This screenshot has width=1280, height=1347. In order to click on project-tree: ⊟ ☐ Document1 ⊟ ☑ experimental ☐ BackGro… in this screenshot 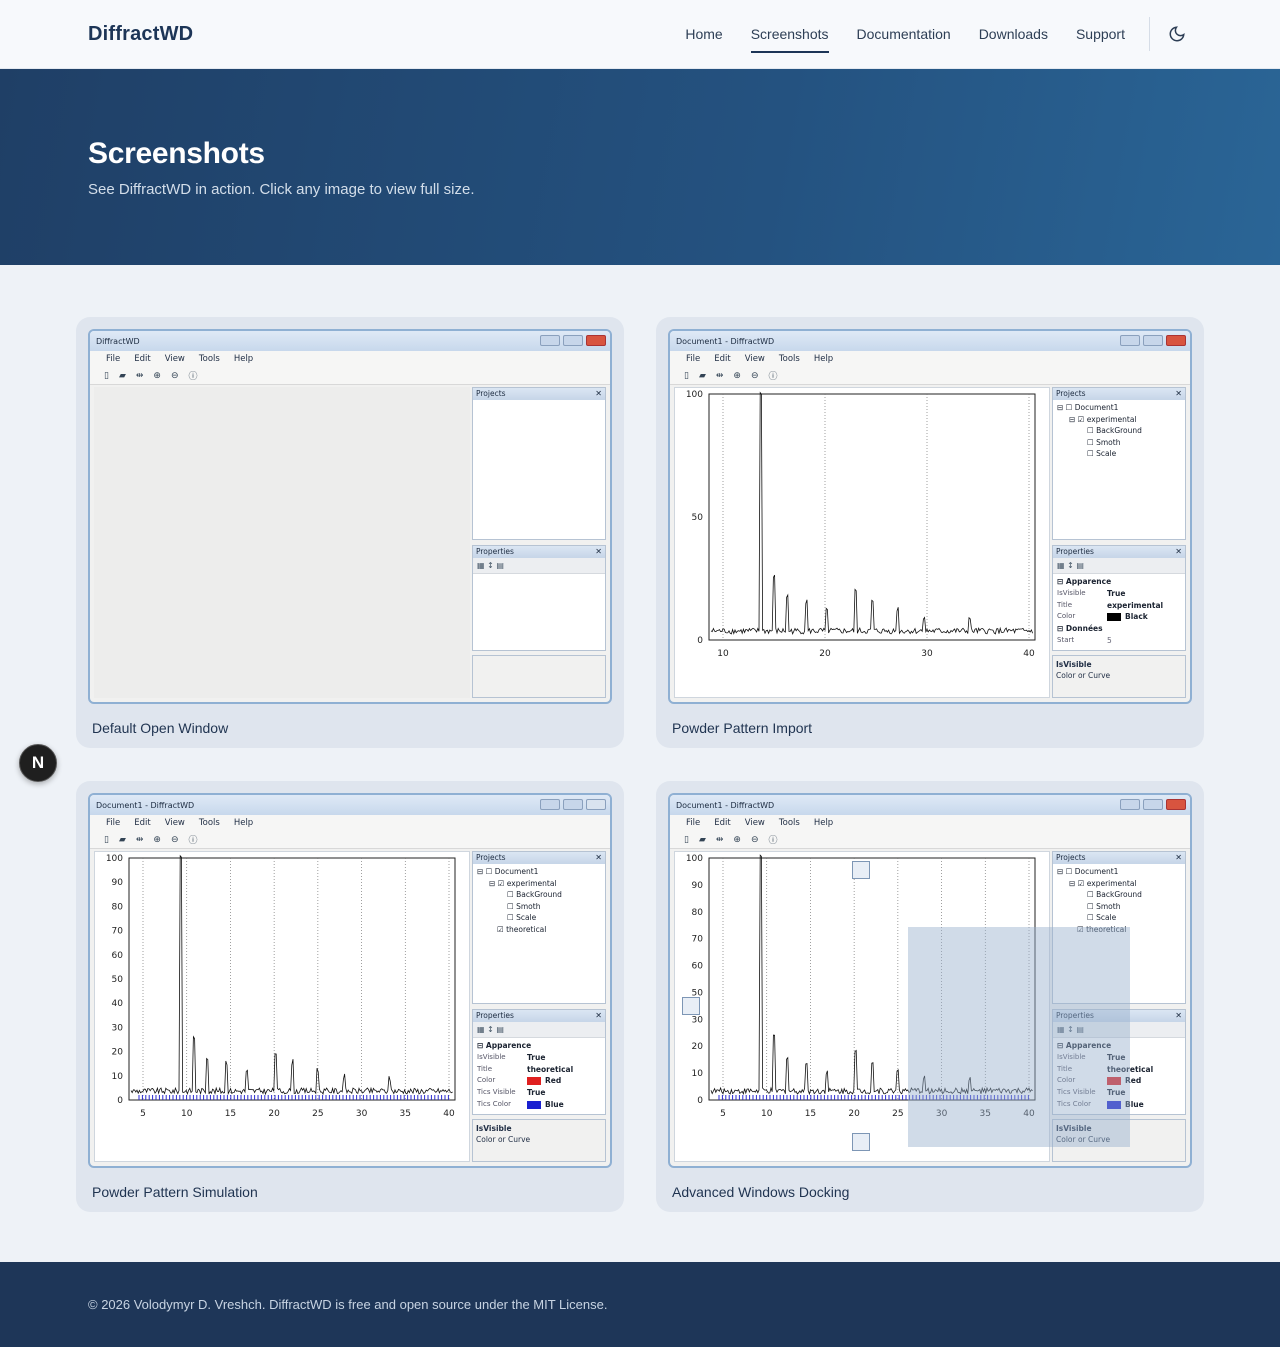, I will do `click(539, 900)`.